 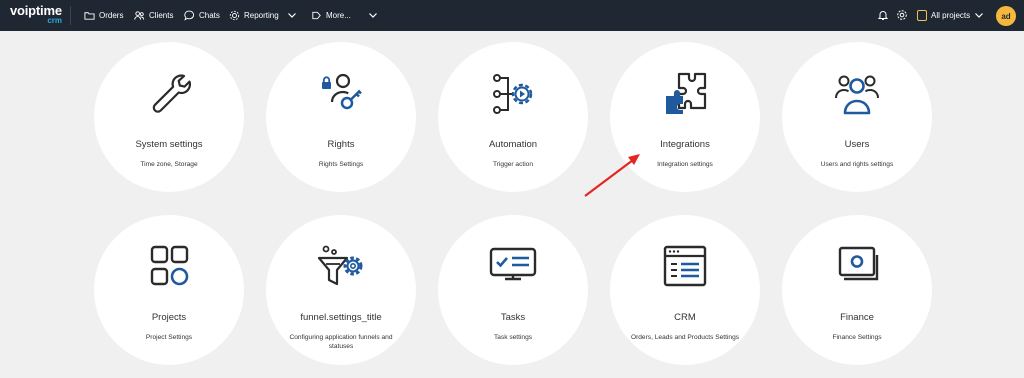 I want to click on nav-orders-label: Orders, so click(x=111, y=15).